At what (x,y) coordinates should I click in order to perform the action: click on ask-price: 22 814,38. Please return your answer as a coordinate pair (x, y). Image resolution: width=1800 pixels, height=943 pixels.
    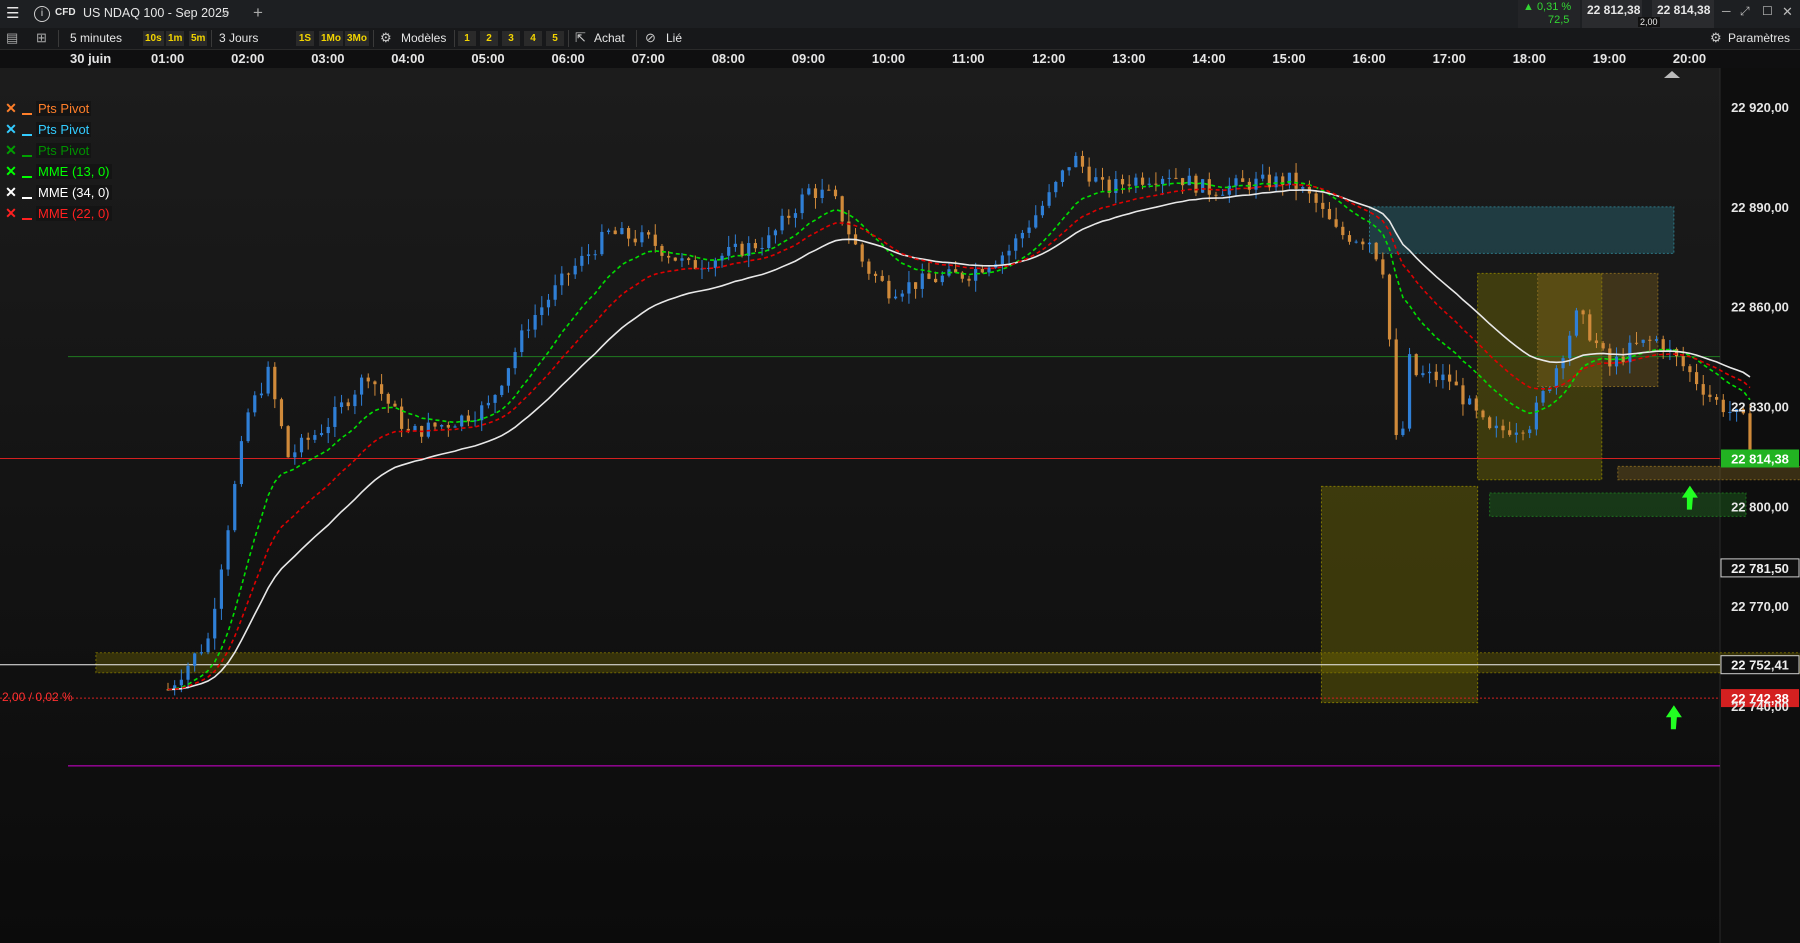
    Looking at the image, I should click on (1683, 10).